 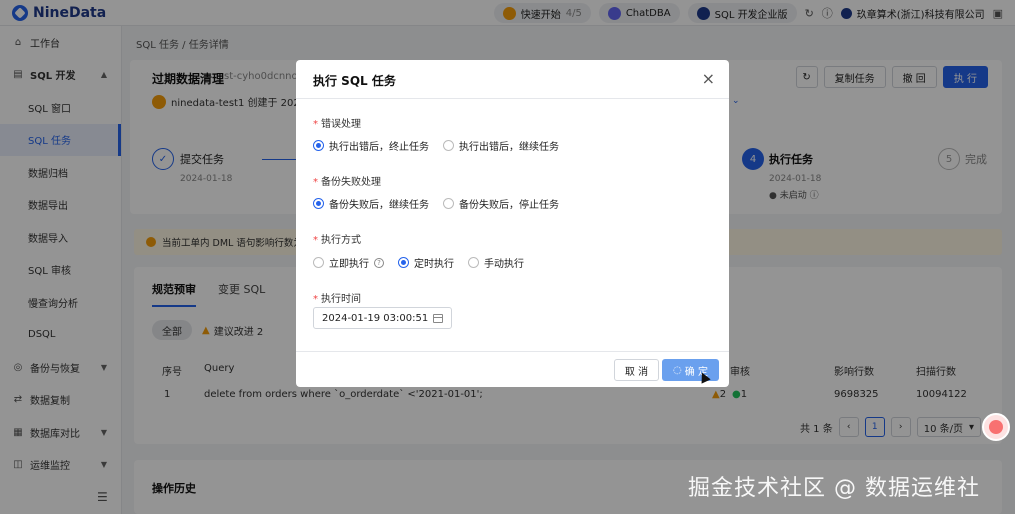 I want to click on execution-time-picker: 2024-01-19 03:00:51, so click(x=382, y=318).